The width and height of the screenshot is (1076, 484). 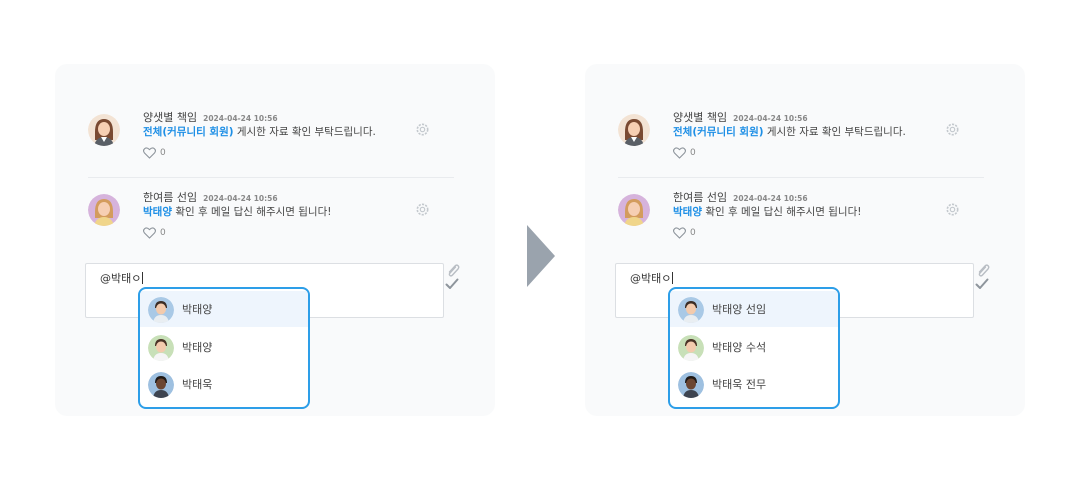 I want to click on mention-suggestion-list: 박태양 선임 박태양 수석 박태욱 전무, so click(x=754, y=348).